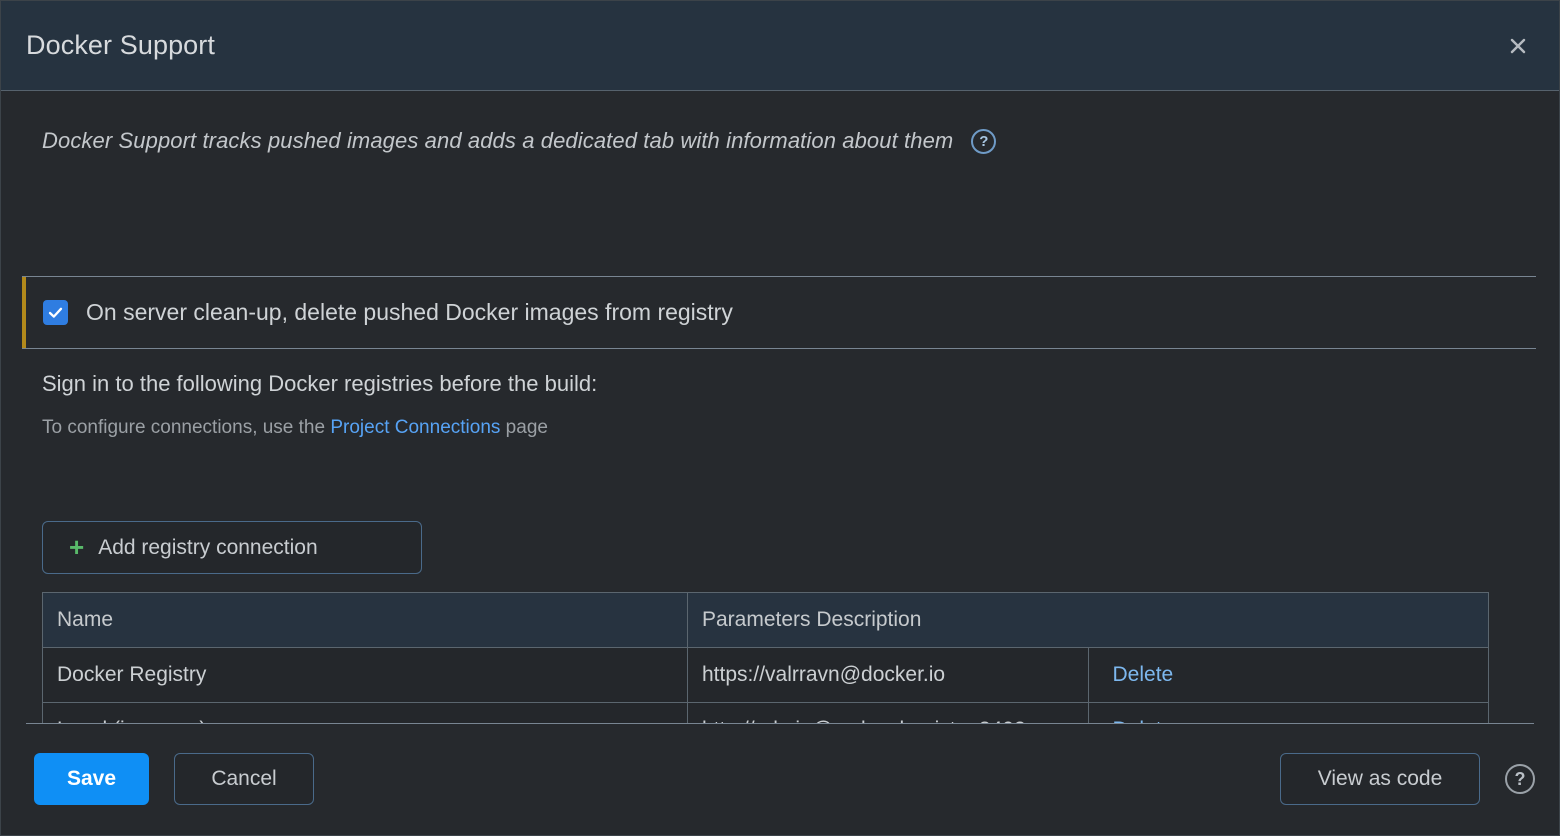 The width and height of the screenshot is (1560, 836). What do you see at coordinates (120, 45) in the screenshot?
I see `dialog-title: Docker Support` at bounding box center [120, 45].